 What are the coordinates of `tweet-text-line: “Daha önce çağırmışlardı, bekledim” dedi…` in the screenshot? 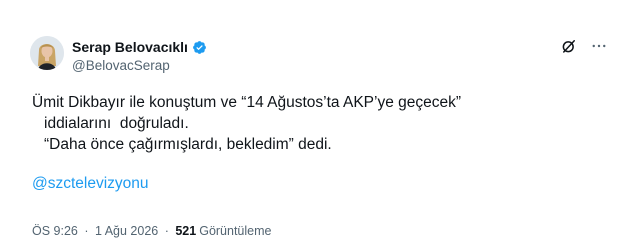 It's located at (188, 144).